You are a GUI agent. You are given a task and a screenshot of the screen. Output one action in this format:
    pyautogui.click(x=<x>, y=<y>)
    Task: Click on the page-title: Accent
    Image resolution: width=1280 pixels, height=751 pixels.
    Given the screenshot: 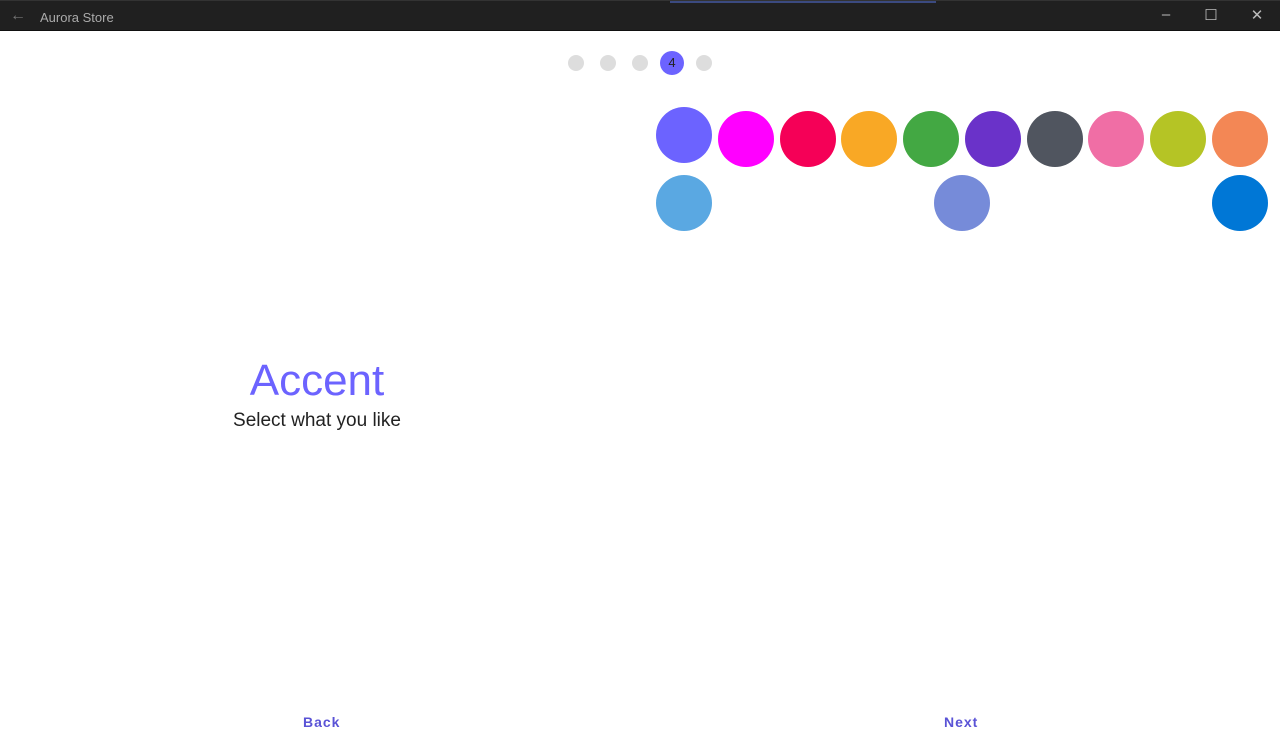 What is the action you would take?
    pyautogui.click(x=317, y=380)
    